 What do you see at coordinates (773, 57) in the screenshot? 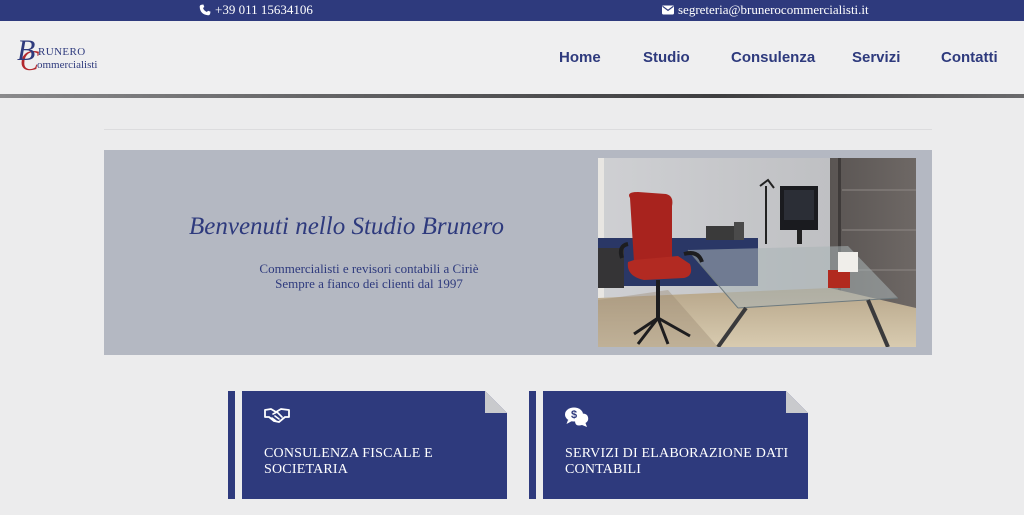
I see `nav-consulenza: Consulenza` at bounding box center [773, 57].